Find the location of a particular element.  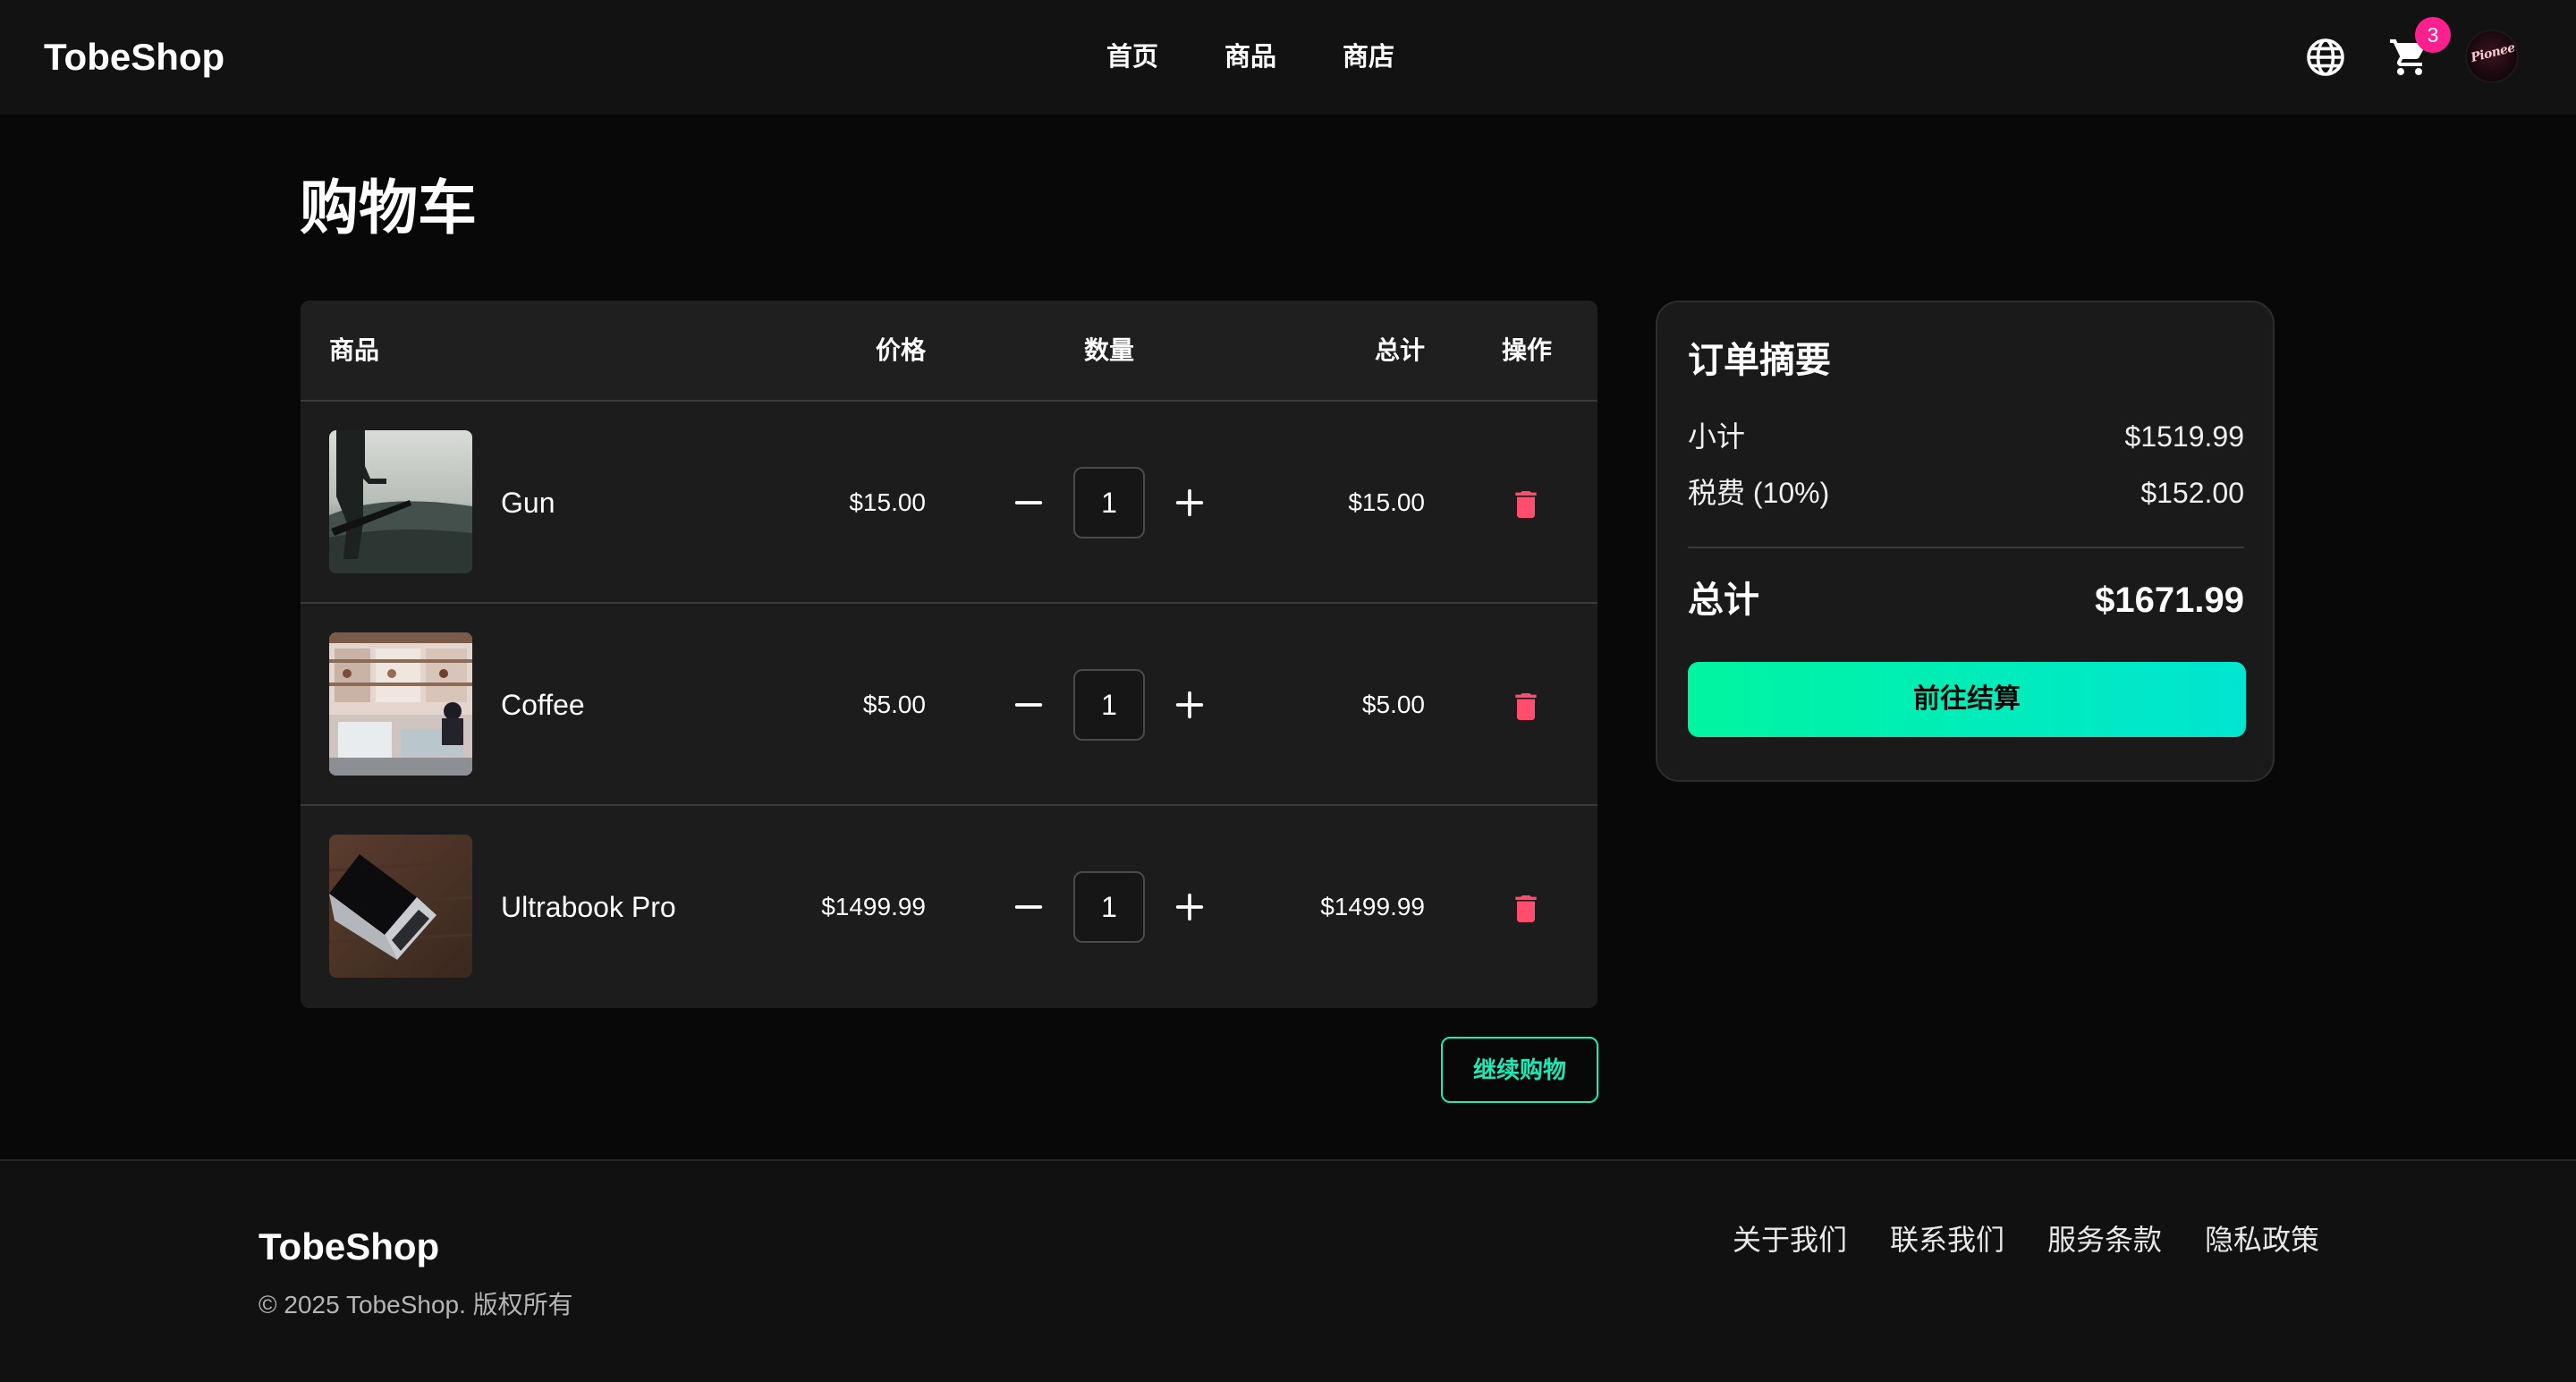

table-row: Ultrabook Pro $1499.99 1 $1499.99 is located at coordinates (949, 907).